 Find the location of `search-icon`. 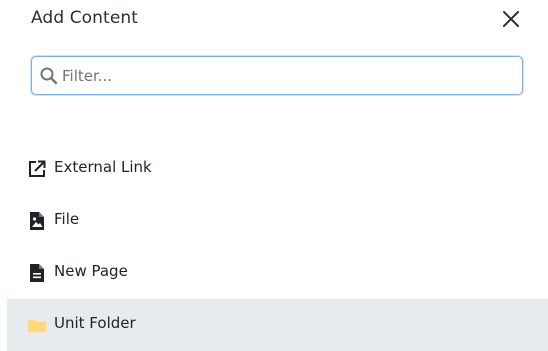

search-icon is located at coordinates (49, 76).